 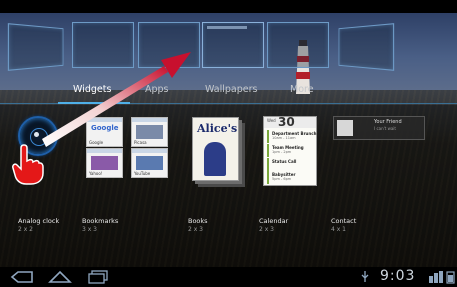 I want to click on back-button-icon, so click(x=22, y=277).